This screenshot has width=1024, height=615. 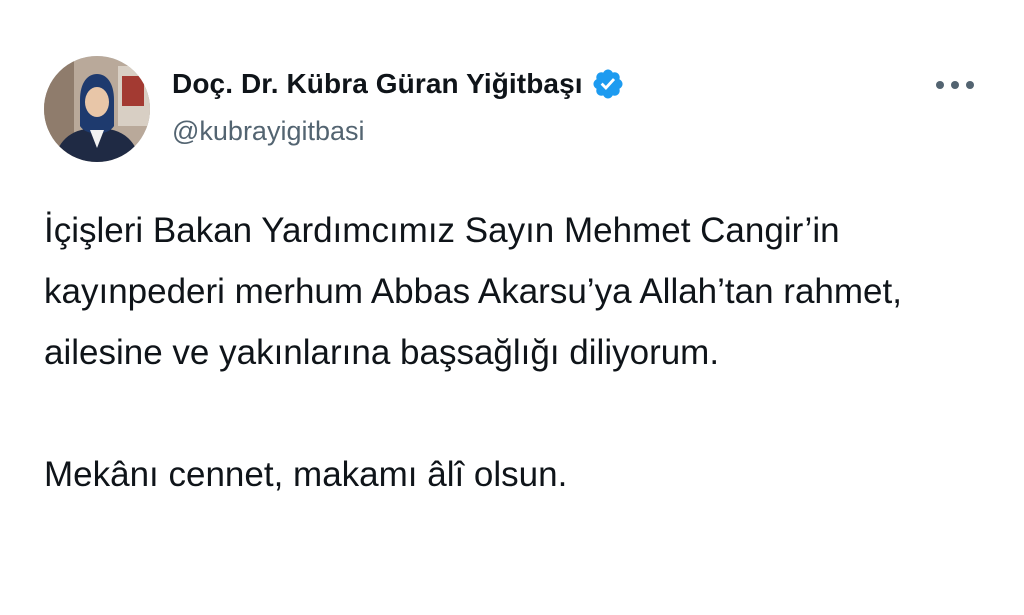 I want to click on author-name-row: Doç. Dr. Kübra Güran Yiğitbaşı, so click(x=398, y=84).